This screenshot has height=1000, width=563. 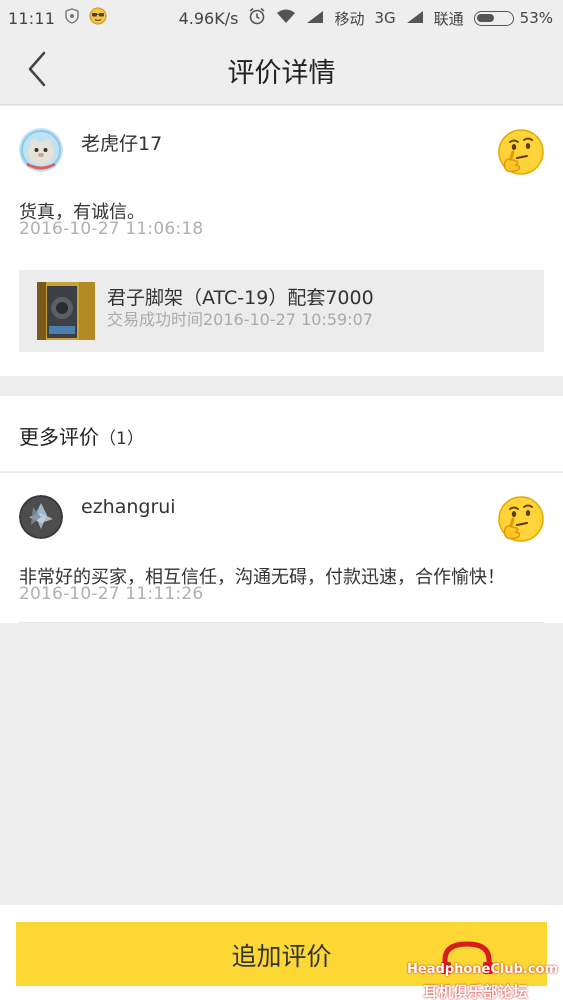 I want to click on alarm-icon, so click(x=257, y=18).